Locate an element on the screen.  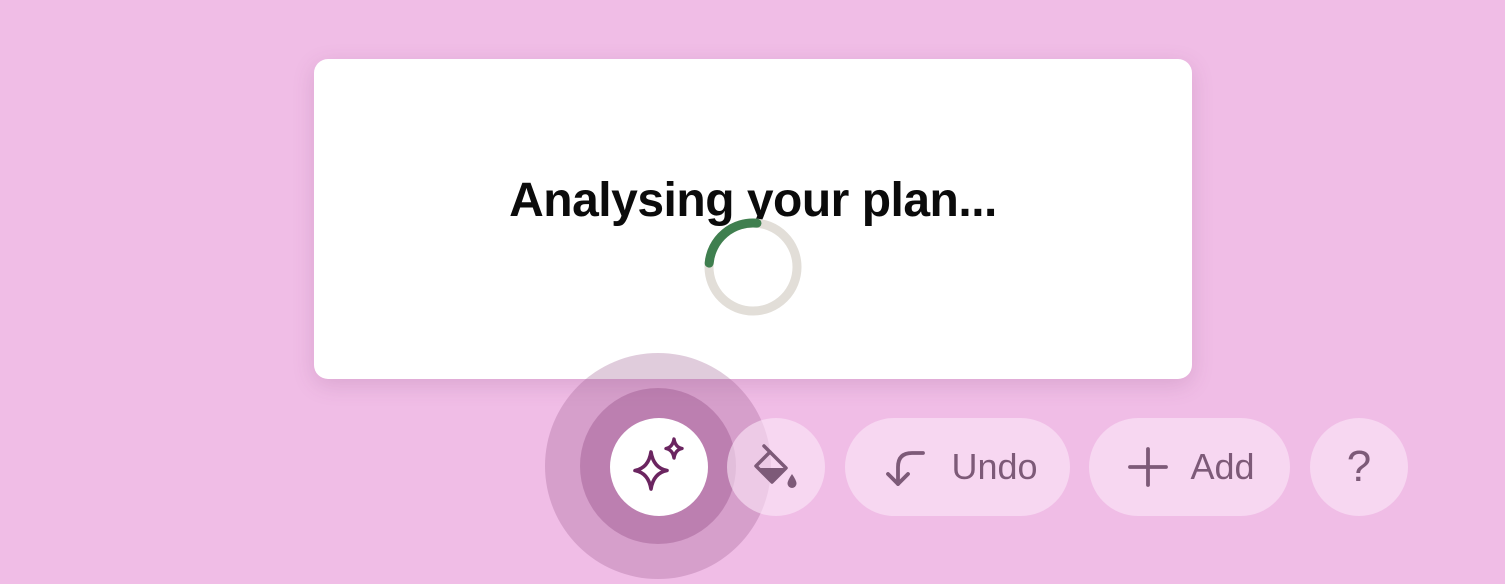
plus-icon is located at coordinates (1148, 467).